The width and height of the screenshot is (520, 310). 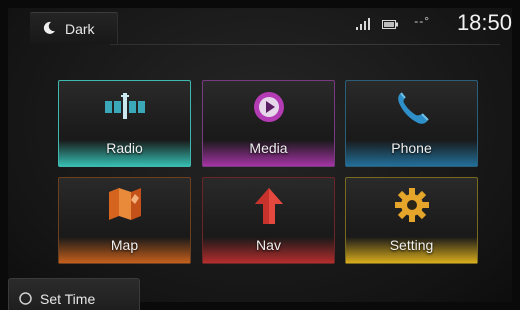 I want to click on clock: 18:50, so click(x=484, y=22).